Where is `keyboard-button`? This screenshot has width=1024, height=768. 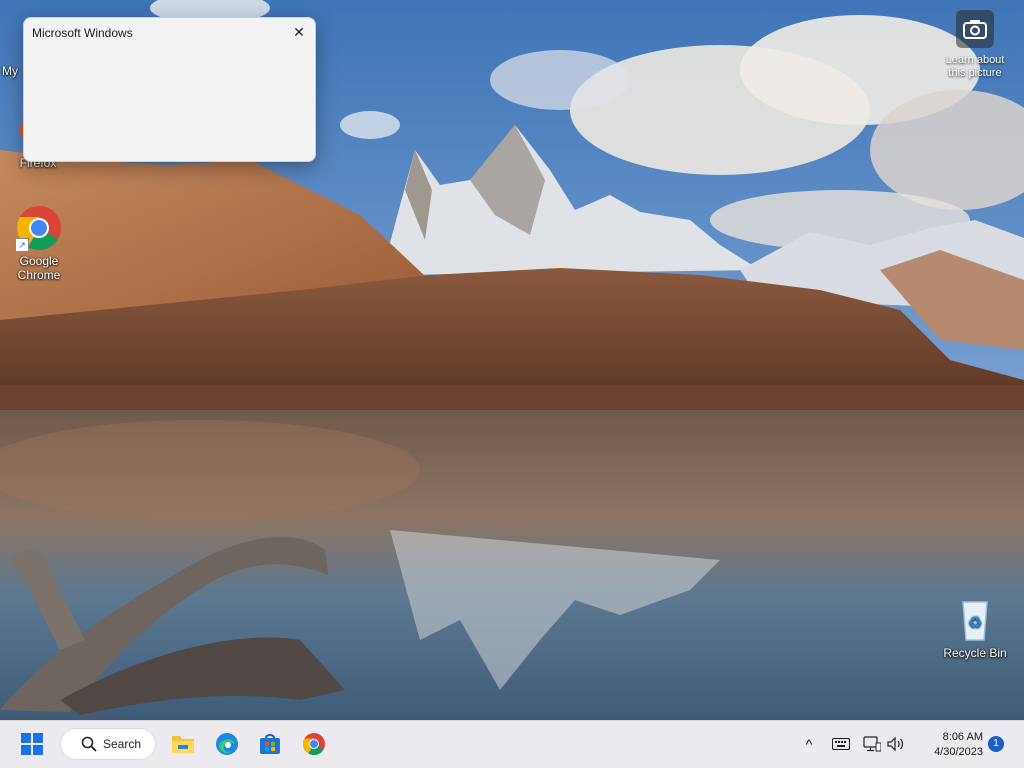 keyboard-button is located at coordinates (841, 744).